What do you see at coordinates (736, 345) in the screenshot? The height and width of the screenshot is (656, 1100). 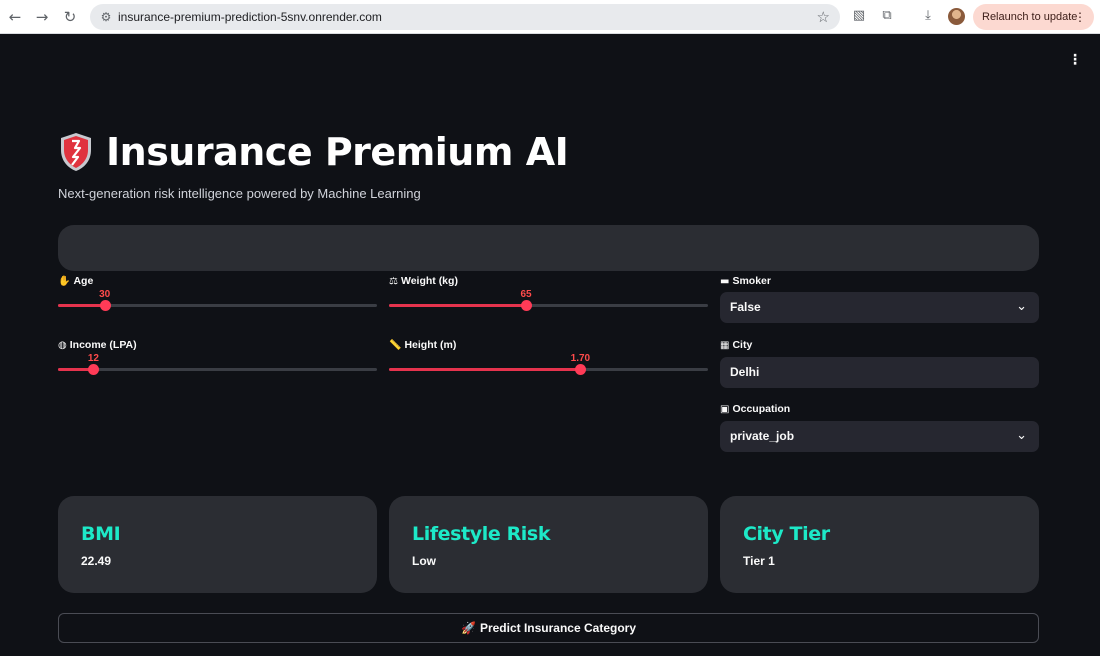 I see `city-label: ▦ City` at bounding box center [736, 345].